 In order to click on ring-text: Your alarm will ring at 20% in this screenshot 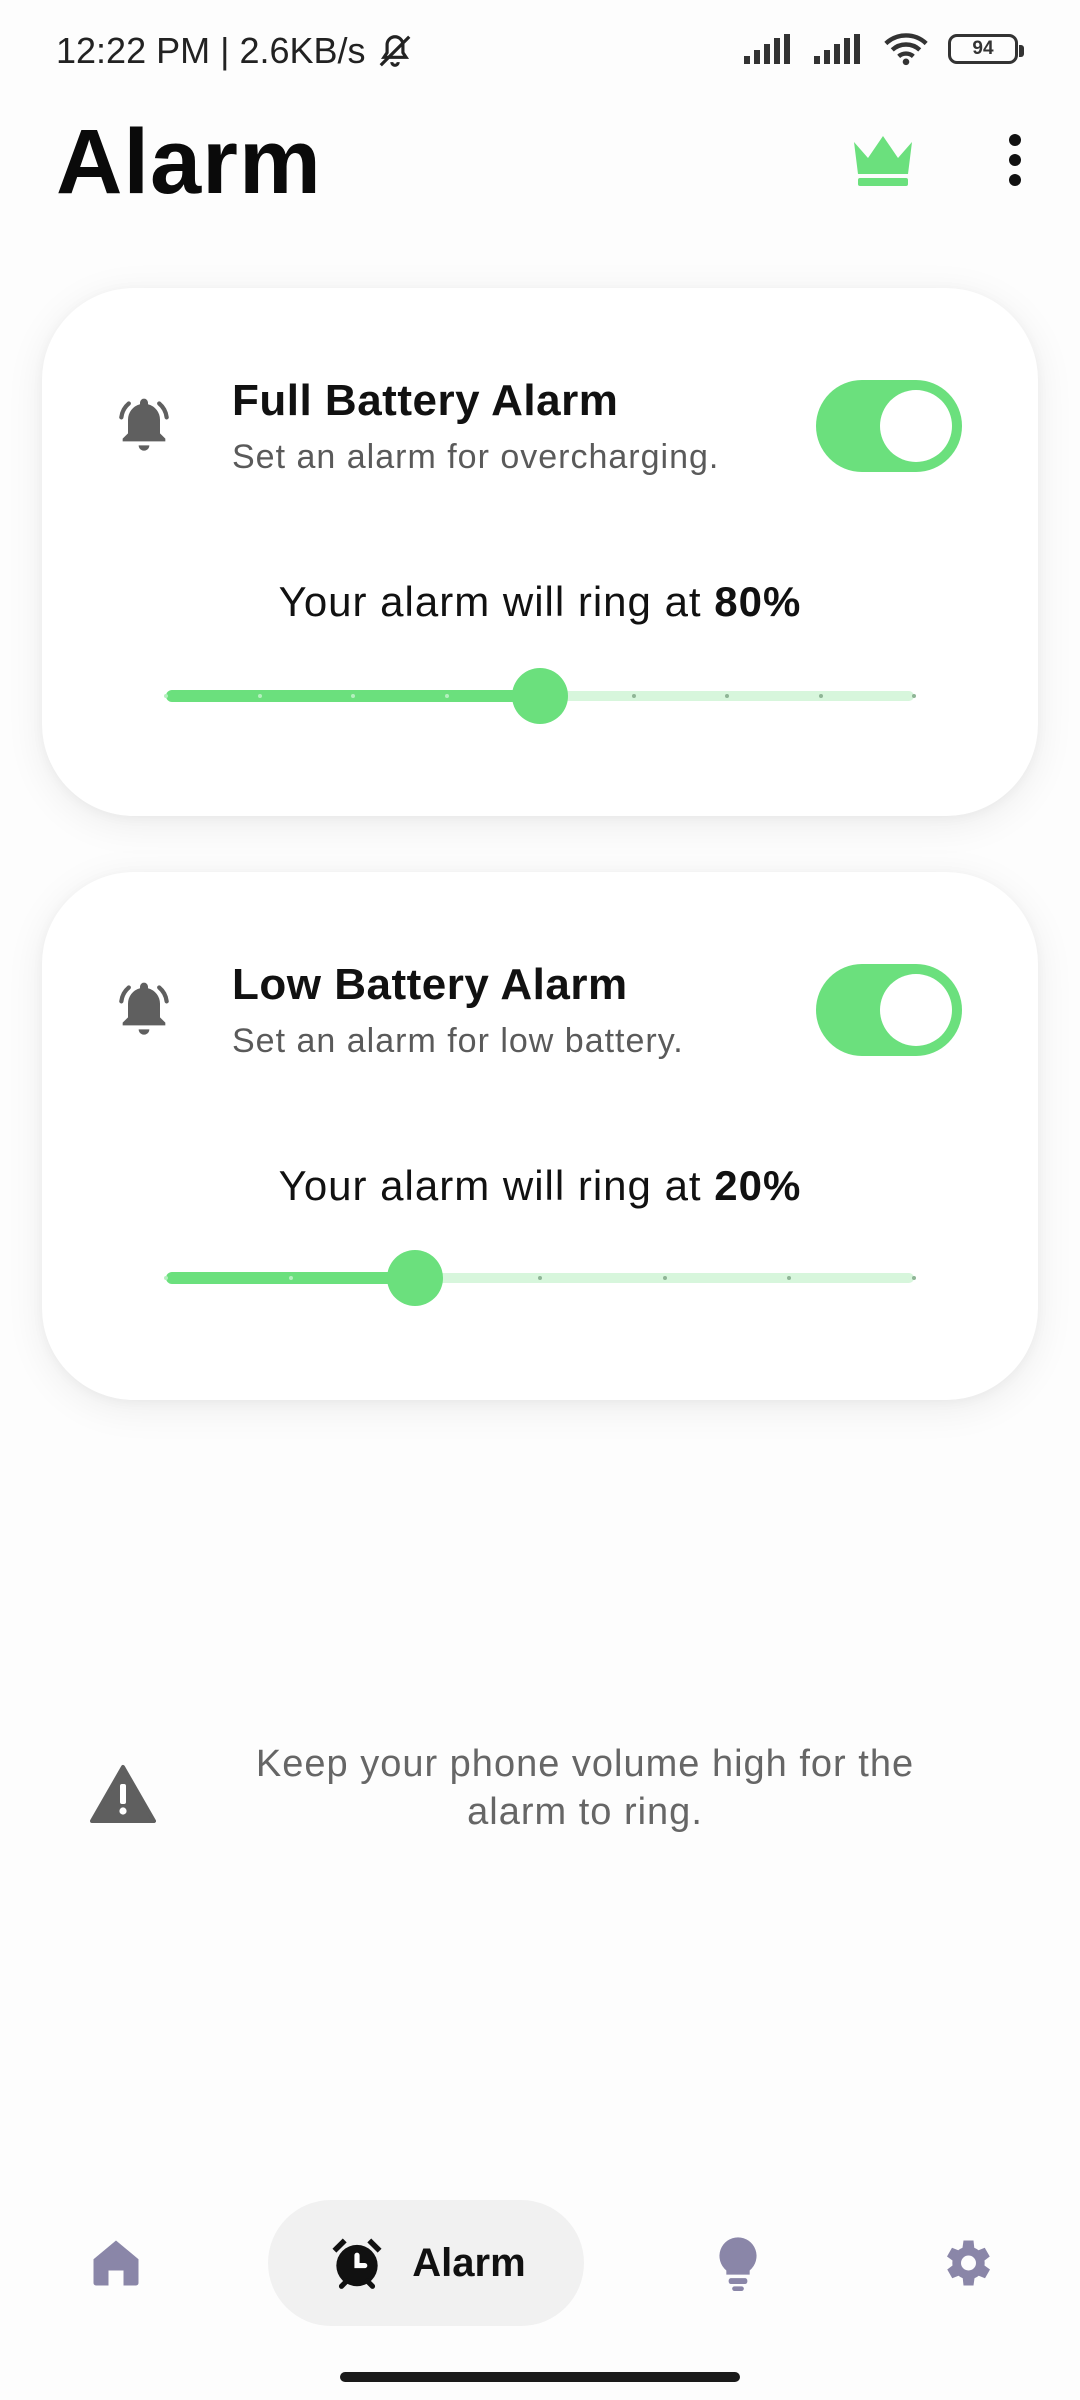, I will do `click(540, 1186)`.